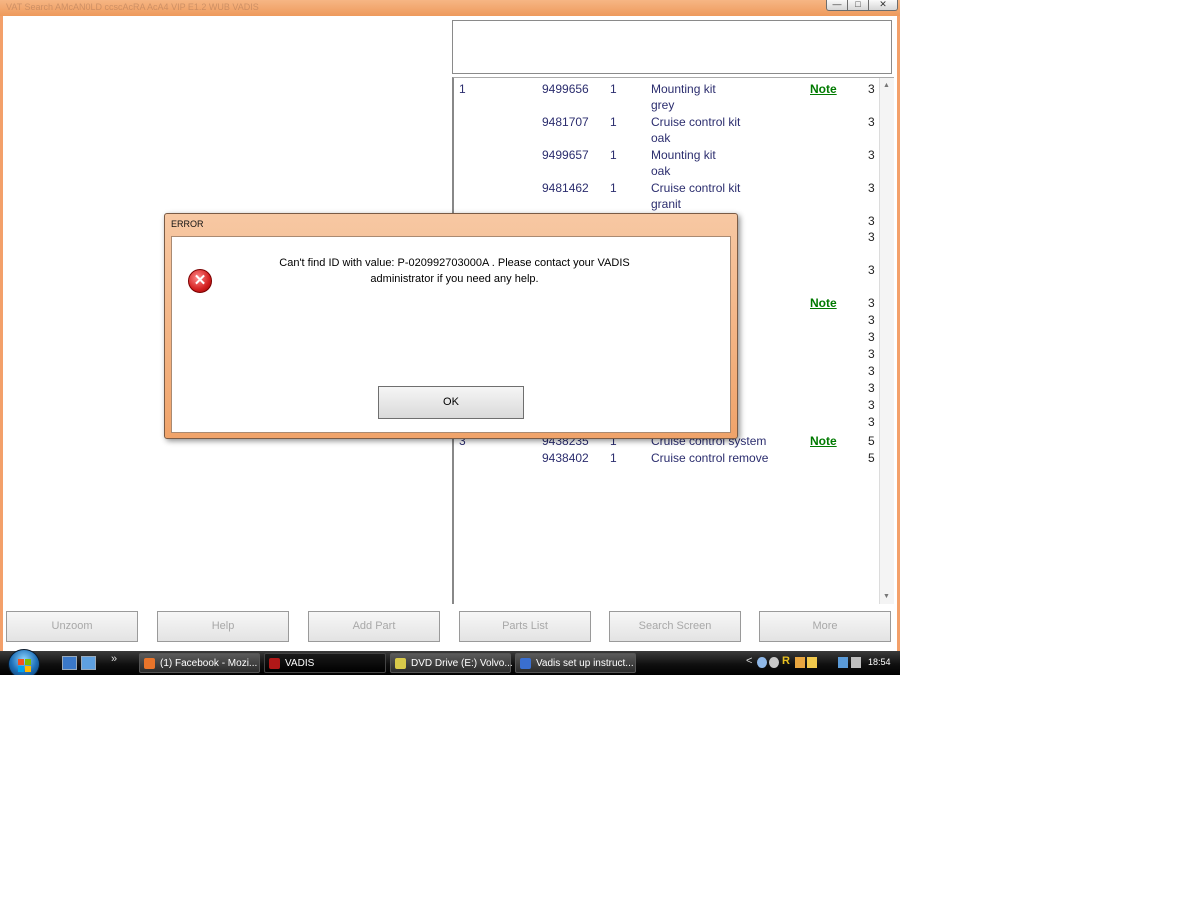 Image resolution: width=1200 pixels, height=900 pixels. I want to click on table-row: 9481462 1 Cruise control kit 3 granit, so click(666, 196).